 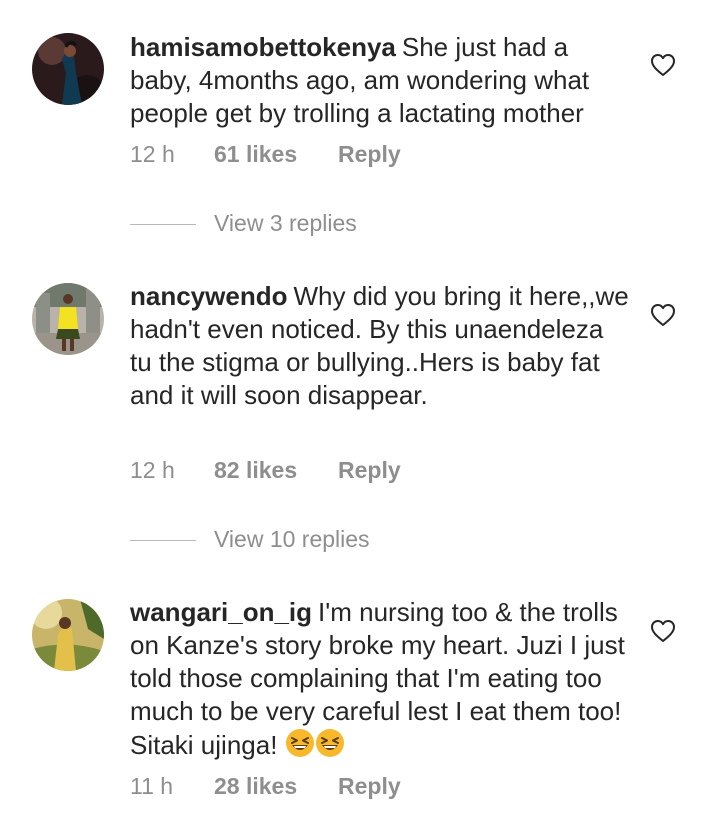 I want to click on username: hamisamobettokenya, so click(x=263, y=47).